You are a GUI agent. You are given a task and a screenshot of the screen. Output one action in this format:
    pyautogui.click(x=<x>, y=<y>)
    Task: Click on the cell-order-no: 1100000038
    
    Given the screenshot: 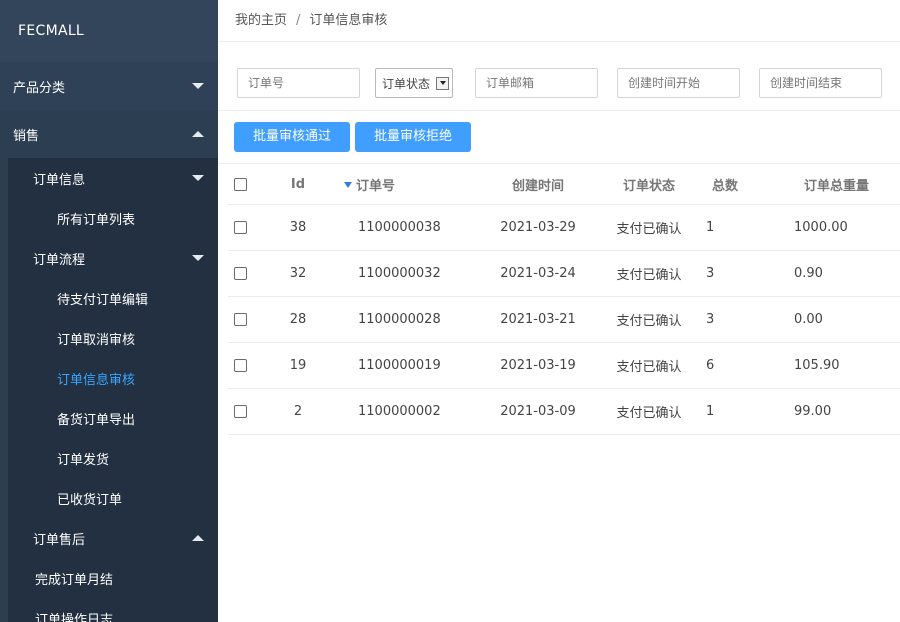 What is the action you would take?
    pyautogui.click(x=410, y=227)
    